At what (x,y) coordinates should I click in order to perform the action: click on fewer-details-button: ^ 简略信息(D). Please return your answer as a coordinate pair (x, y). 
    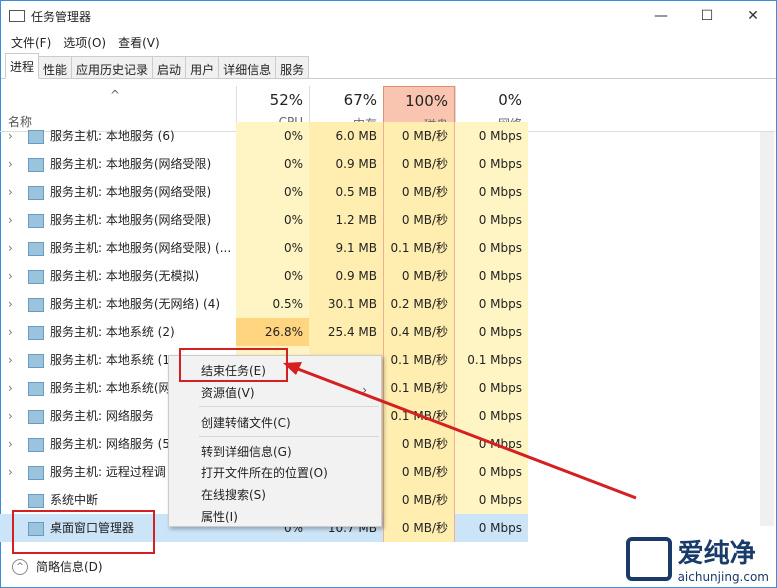
    Looking at the image, I should click on (57, 566).